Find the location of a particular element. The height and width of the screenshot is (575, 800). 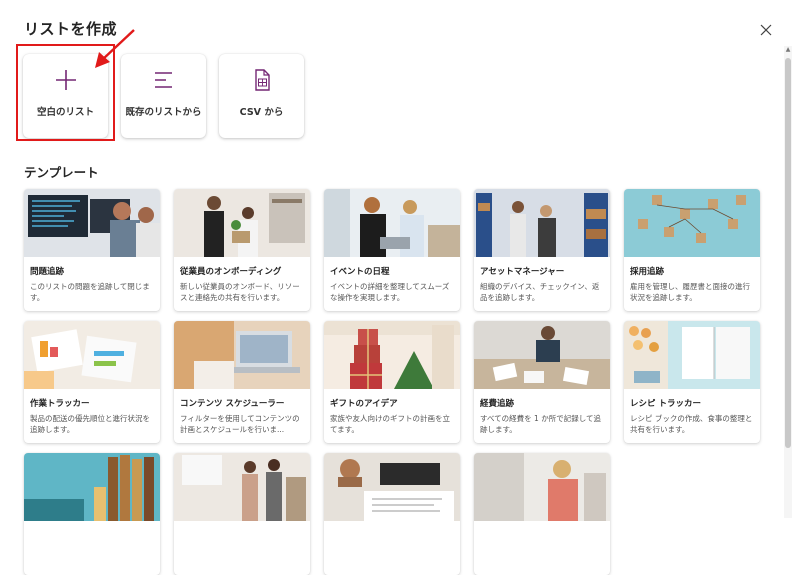

template-card: レシピ トラッカー レシピ ブックの作成、食事の整理と共有を行います。 is located at coordinates (692, 382).